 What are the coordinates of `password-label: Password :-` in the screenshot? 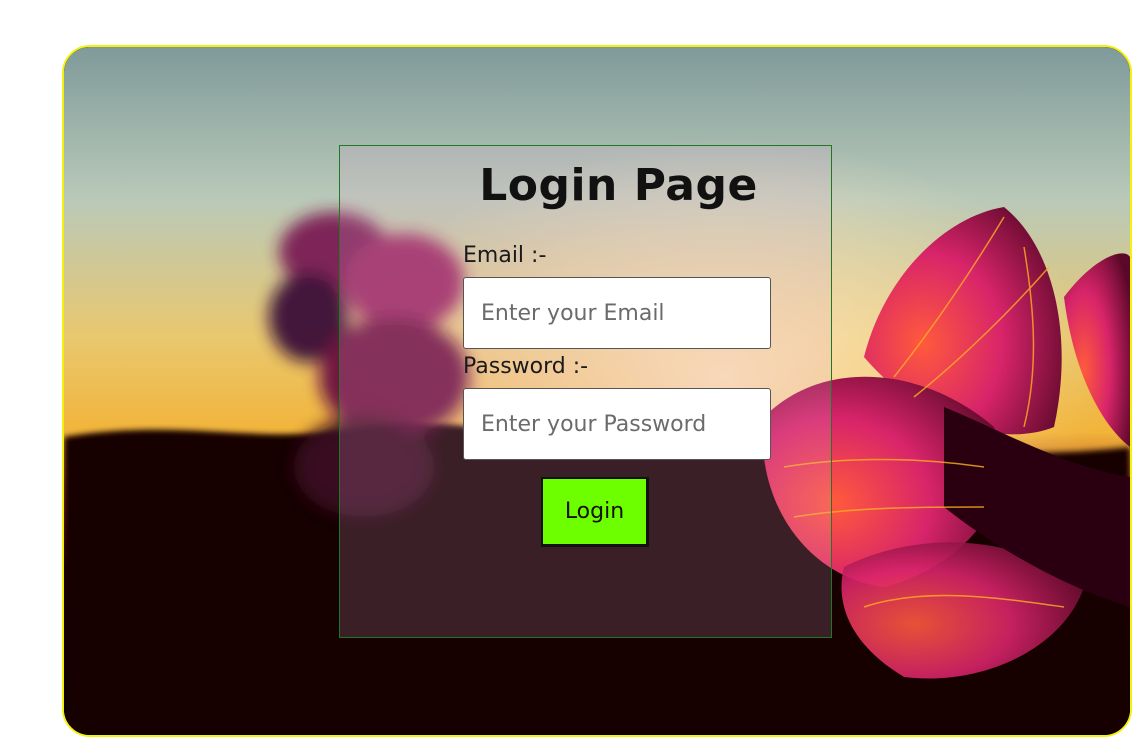 It's located at (526, 366).